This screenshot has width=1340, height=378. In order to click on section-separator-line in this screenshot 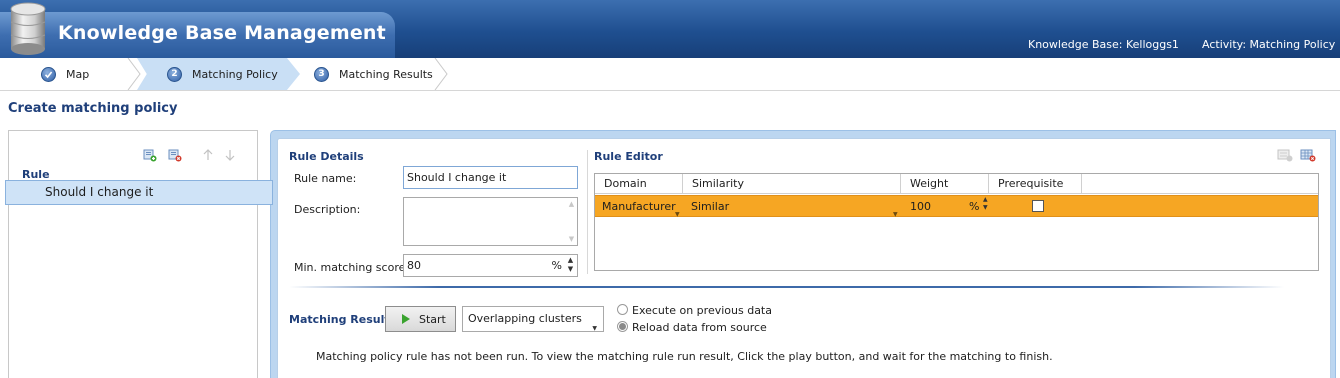, I will do `click(786, 287)`.